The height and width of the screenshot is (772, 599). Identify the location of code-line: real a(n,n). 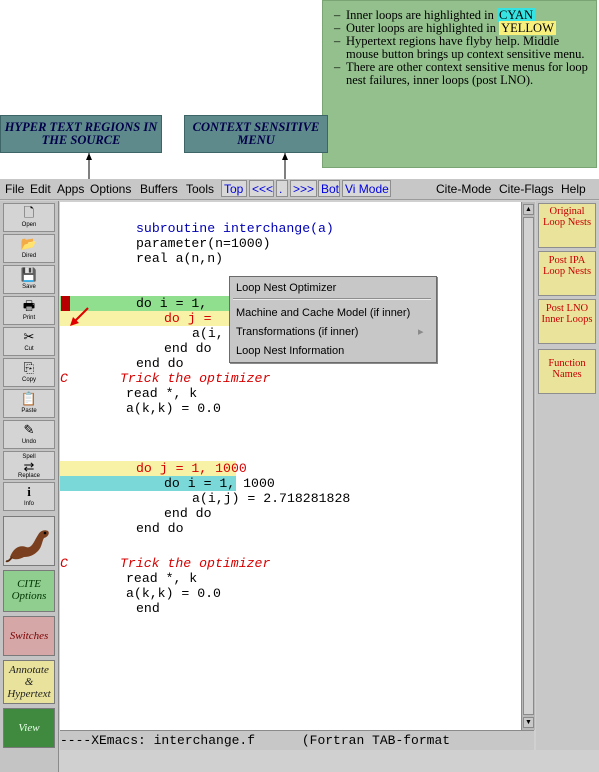
(180, 258).